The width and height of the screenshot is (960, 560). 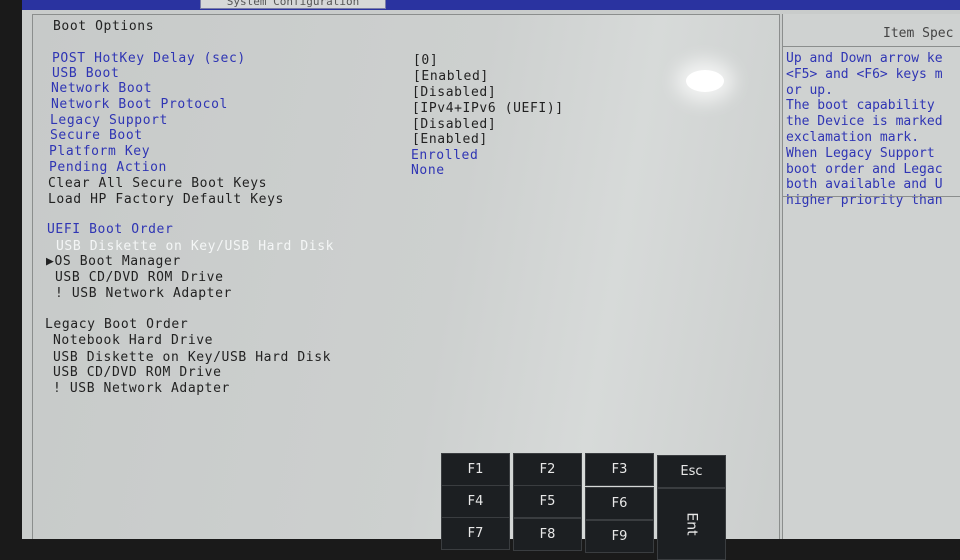 I want to click on setting-label-network-boot-protocol: Network Boot Protocol, so click(x=139, y=104).